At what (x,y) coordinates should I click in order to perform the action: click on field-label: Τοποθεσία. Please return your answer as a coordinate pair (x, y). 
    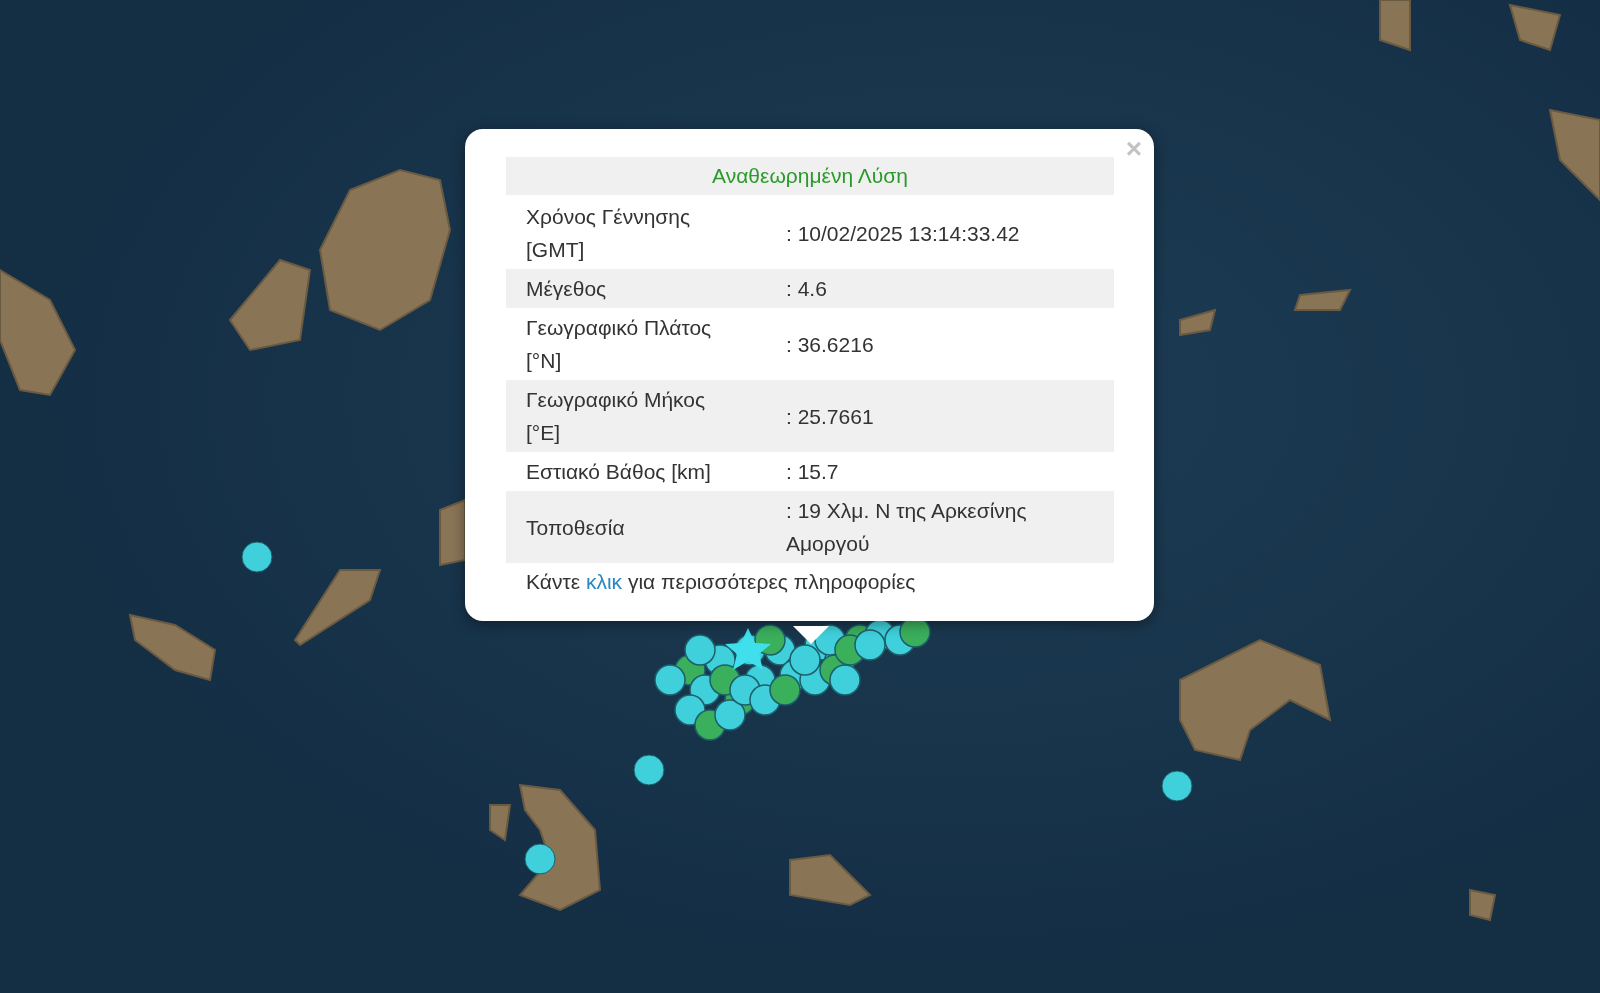
    Looking at the image, I should click on (575, 527).